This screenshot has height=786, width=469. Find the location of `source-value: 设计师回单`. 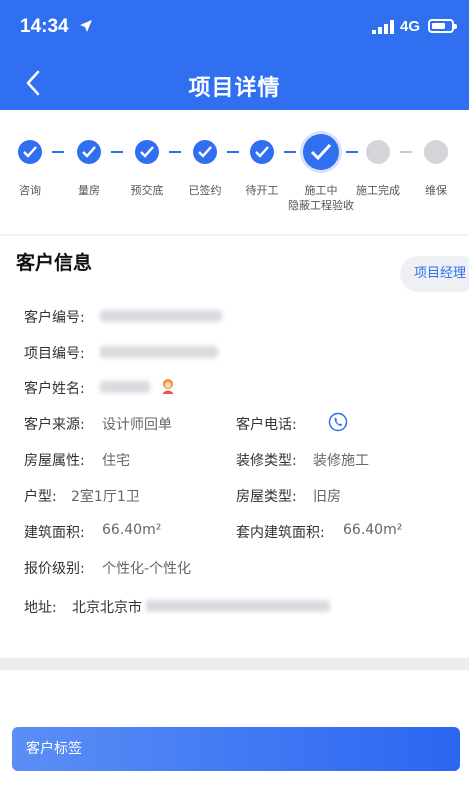

source-value: 设计师回单 is located at coordinates (137, 425).